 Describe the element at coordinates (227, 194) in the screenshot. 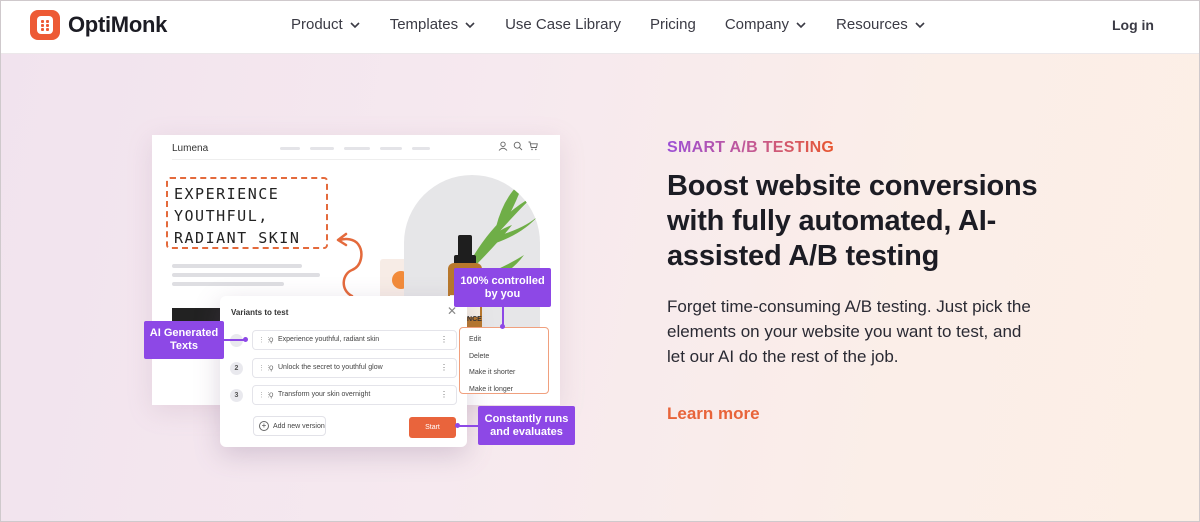

I see `mock-headline-line: EXPERIENCE` at that location.